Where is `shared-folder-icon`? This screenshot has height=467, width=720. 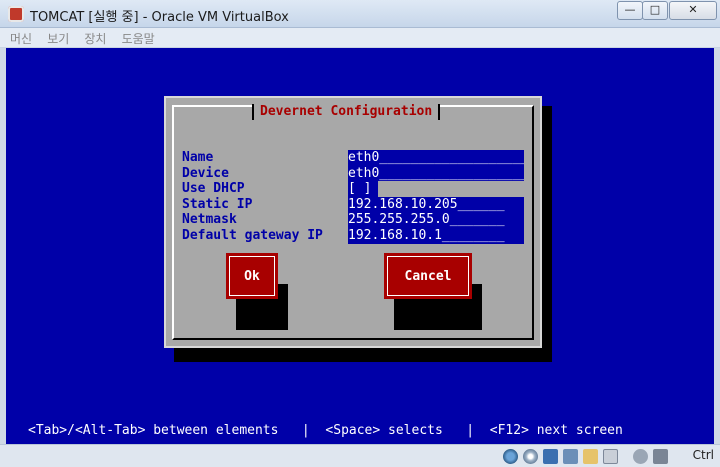
shared-folder-icon is located at coordinates (590, 456).